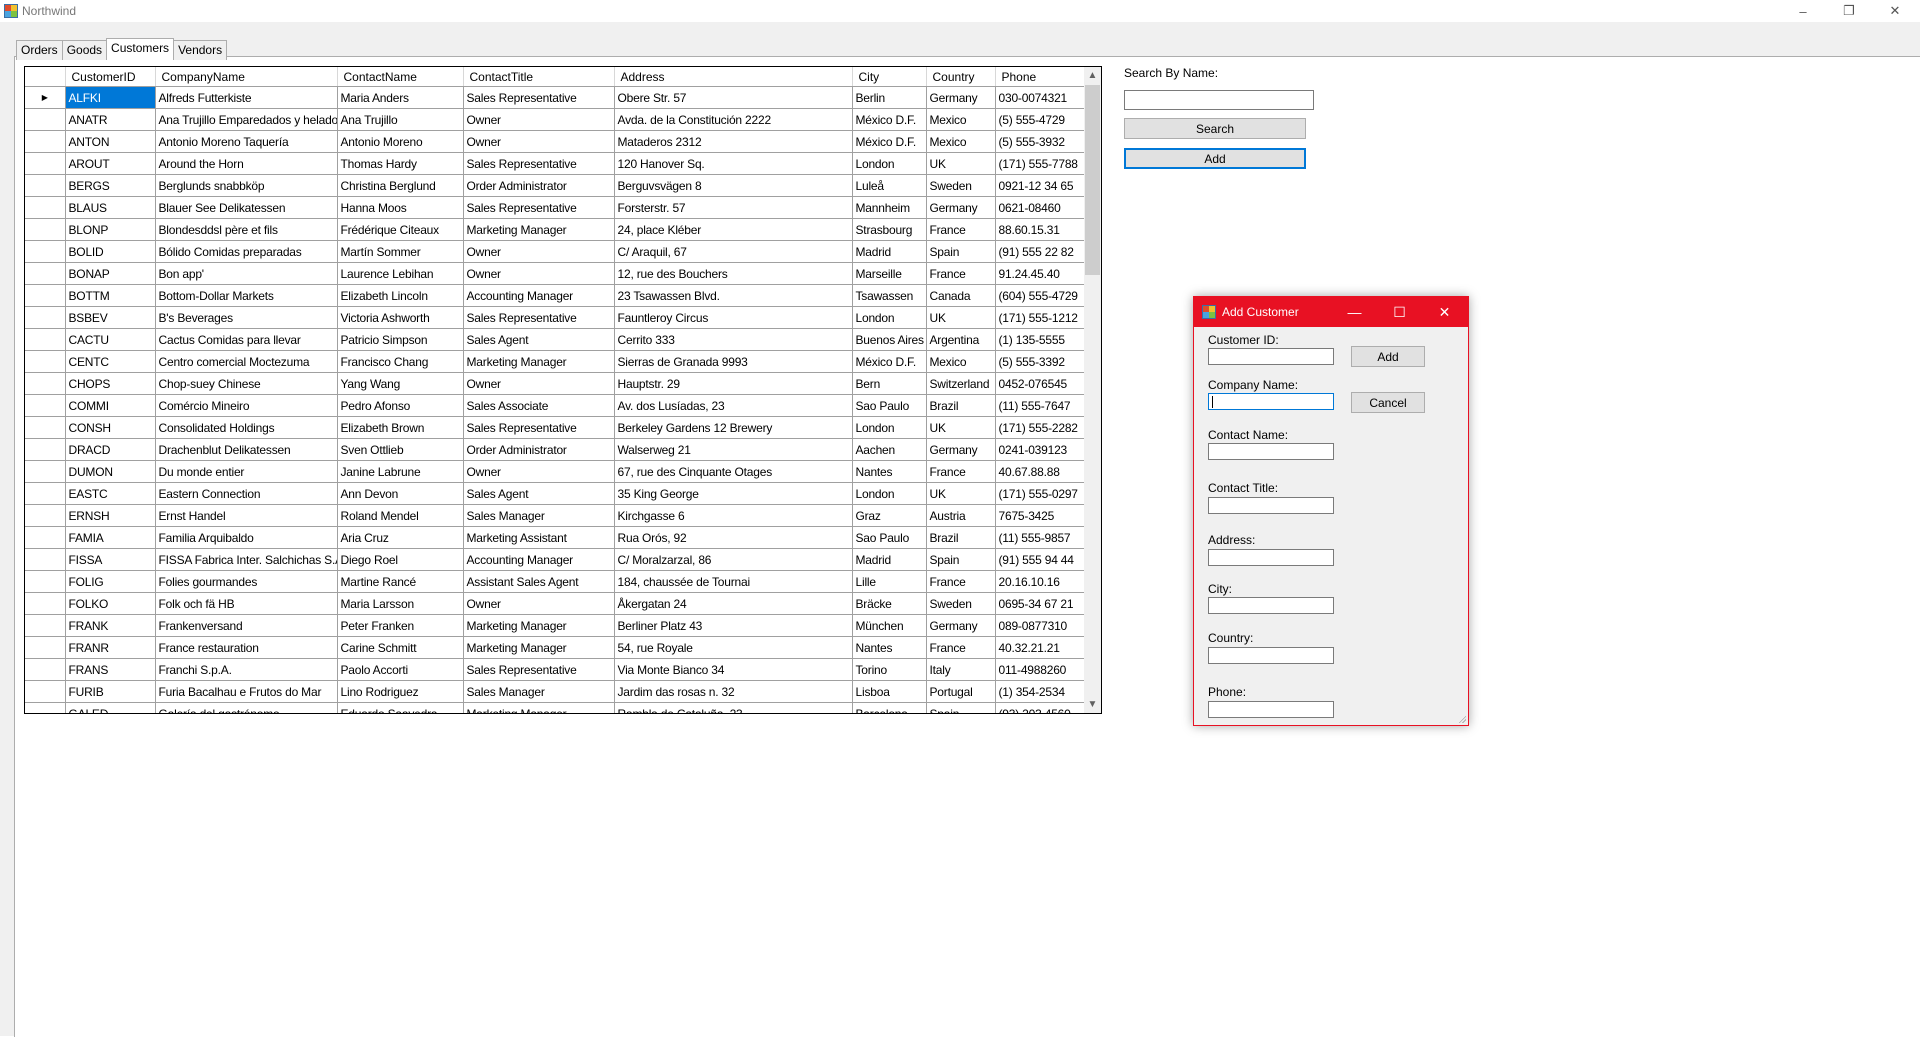 The height and width of the screenshot is (1037, 1920). I want to click on grid-cell: 24, place Kléber, so click(733, 229).